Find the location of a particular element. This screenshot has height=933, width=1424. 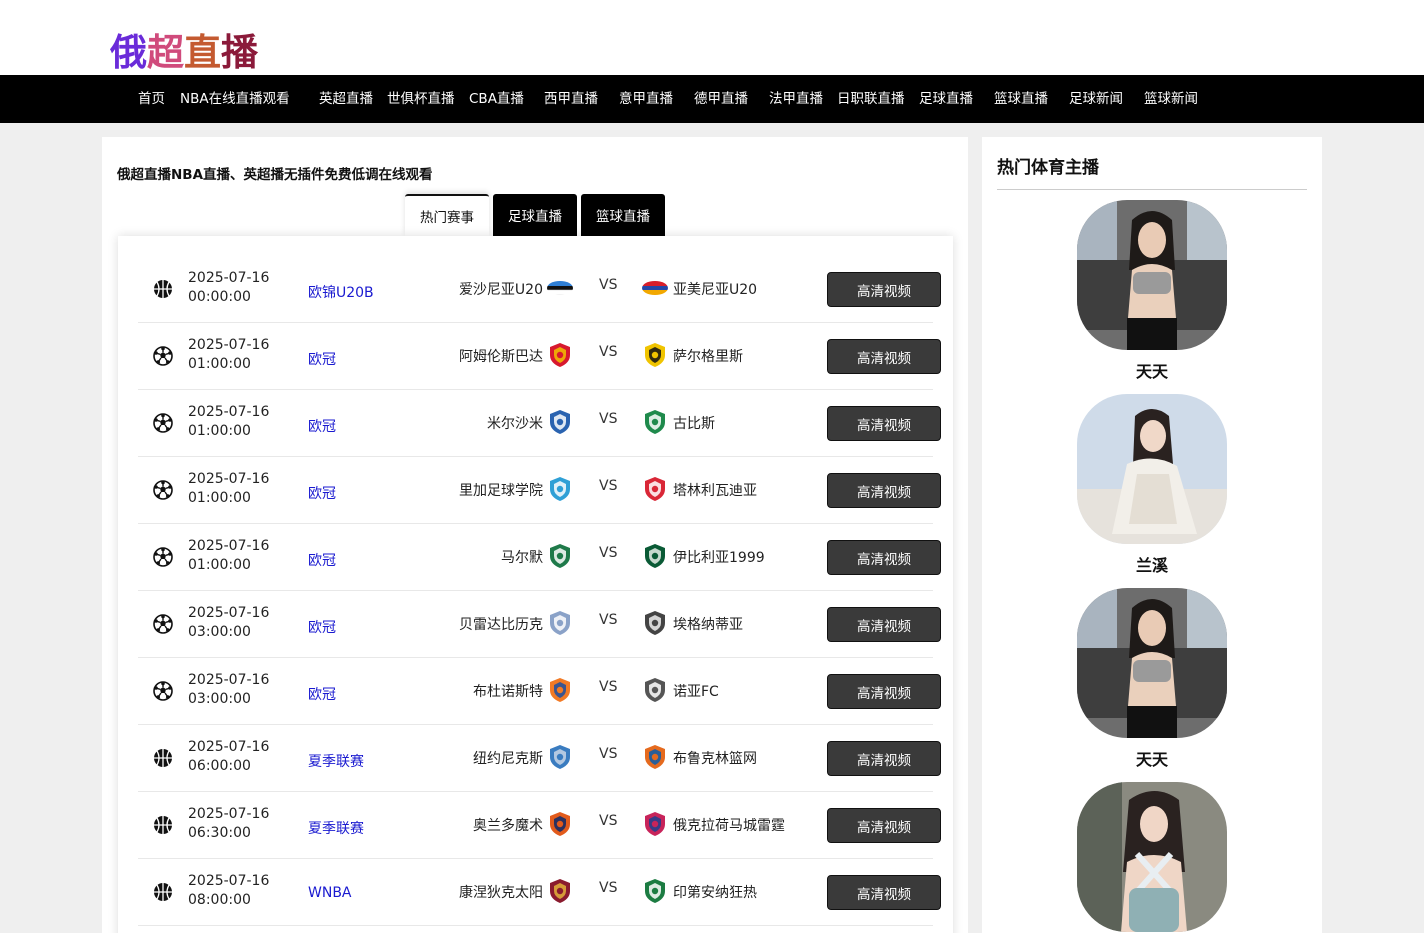

nav-item-football-live: 足球直播 is located at coordinates (946, 99).